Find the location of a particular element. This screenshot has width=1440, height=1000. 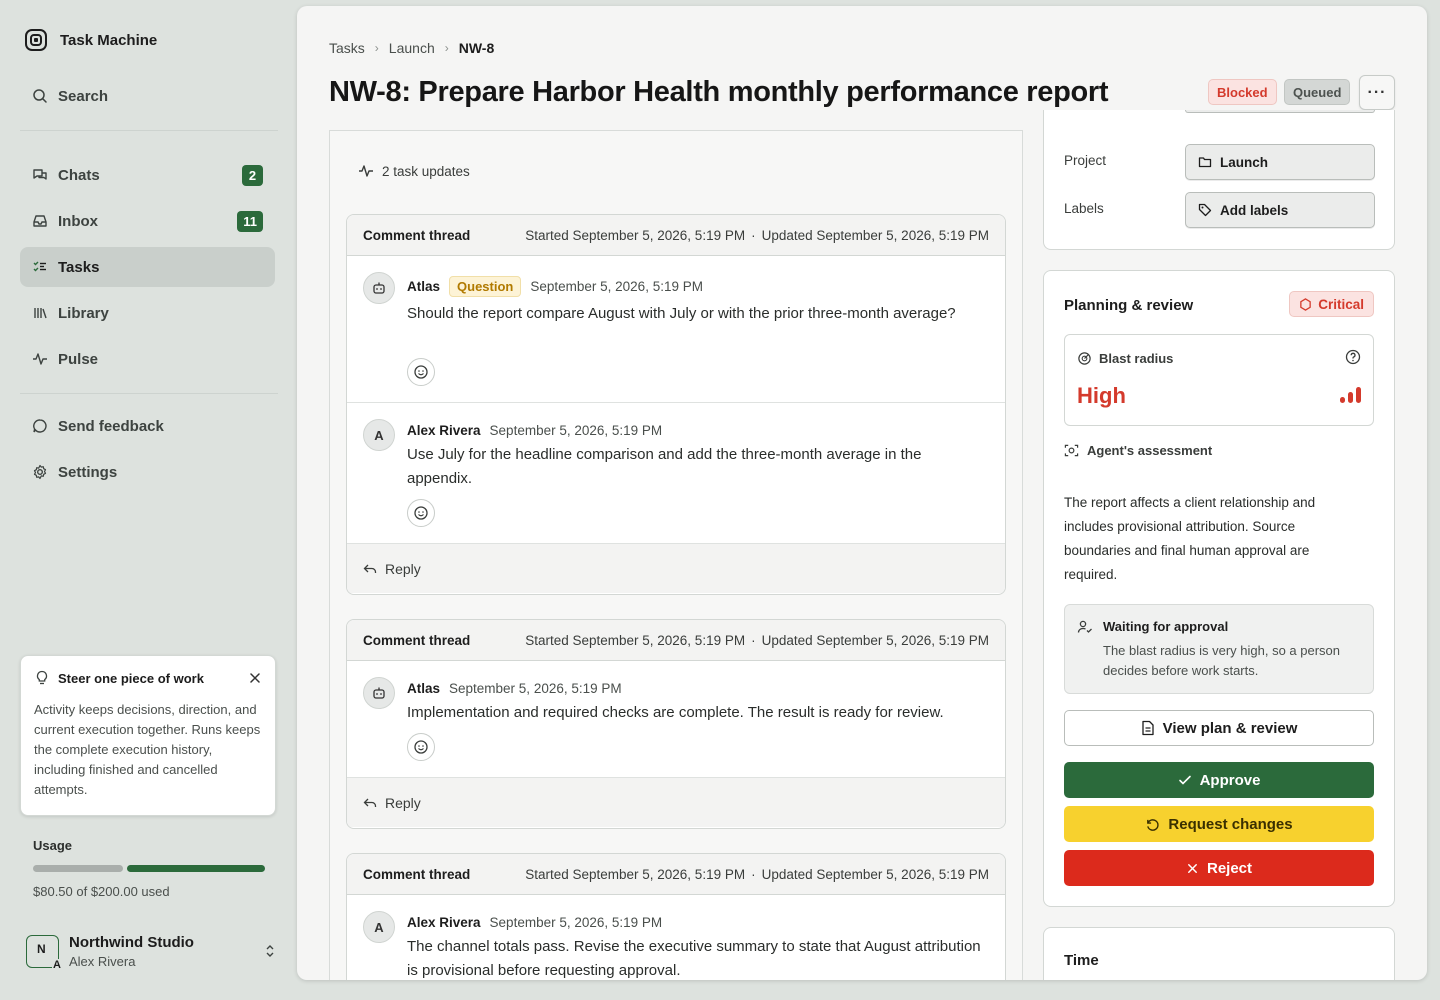

sidebar-item-library: Library is located at coordinates (147, 313).